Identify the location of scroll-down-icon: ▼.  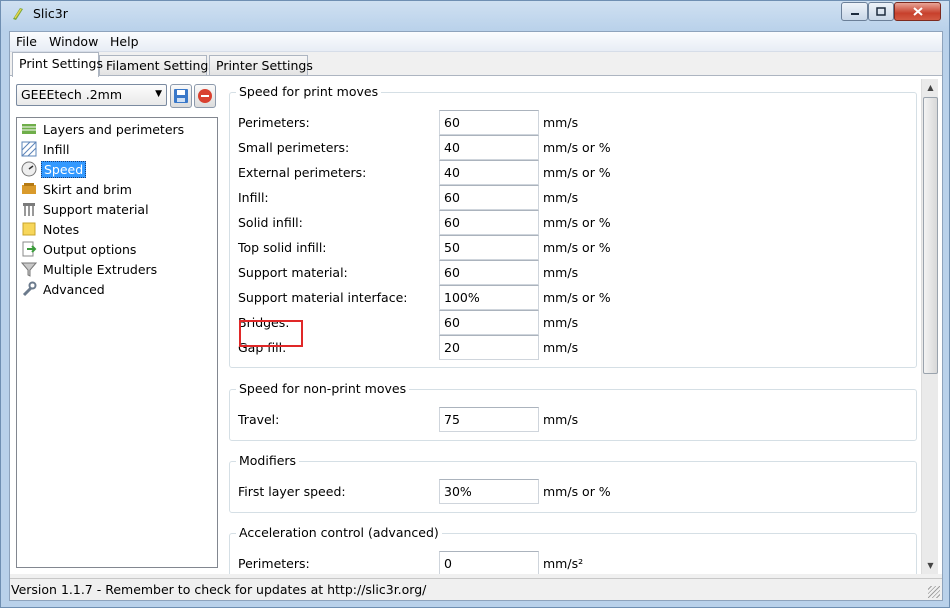
(930, 565).